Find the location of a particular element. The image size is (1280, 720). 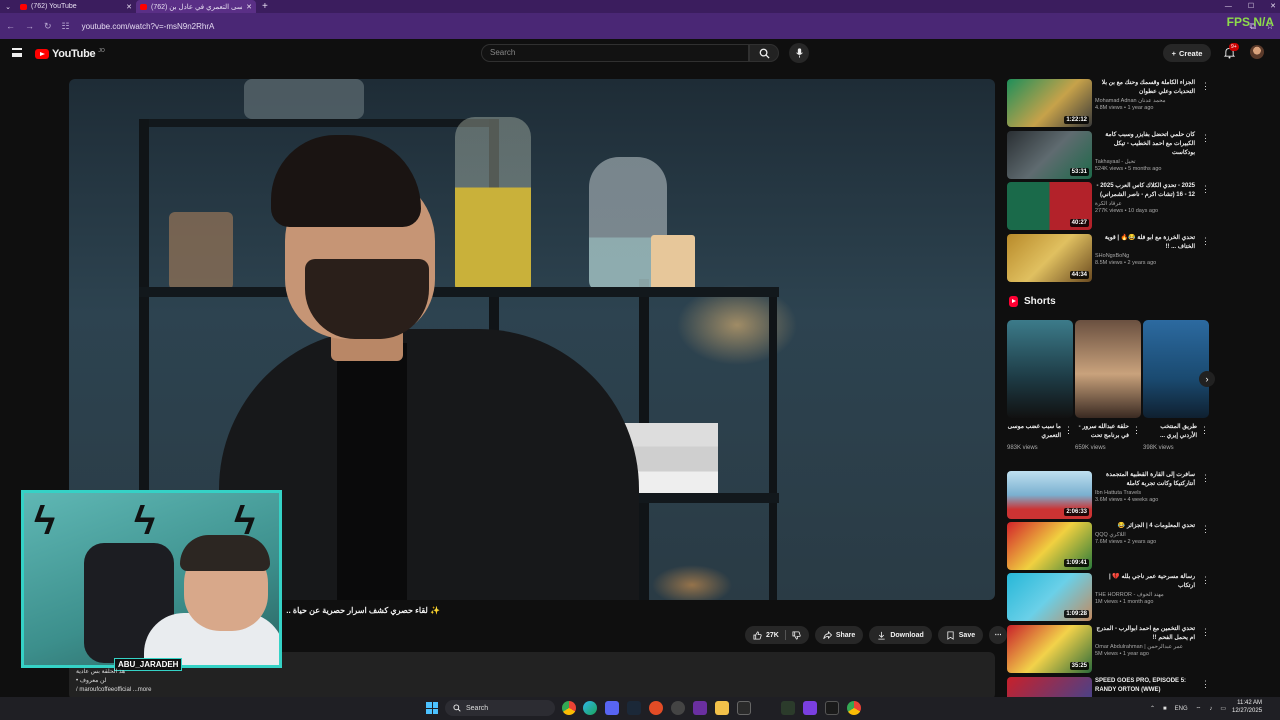

channel-name: عرقاد الكرة is located at coordinates (1145, 204).